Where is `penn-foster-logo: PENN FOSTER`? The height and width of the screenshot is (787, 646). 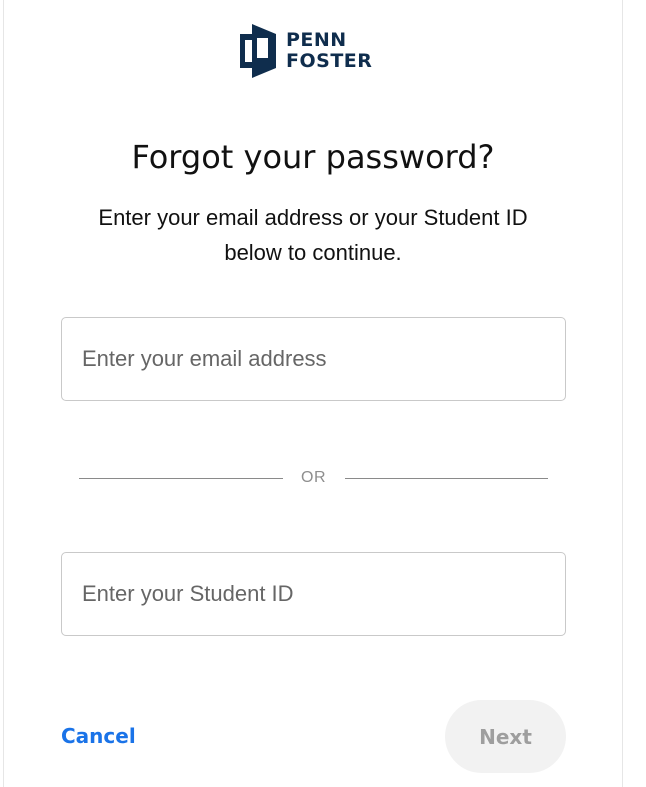 penn-foster-logo: PENN FOSTER is located at coordinates (315, 51).